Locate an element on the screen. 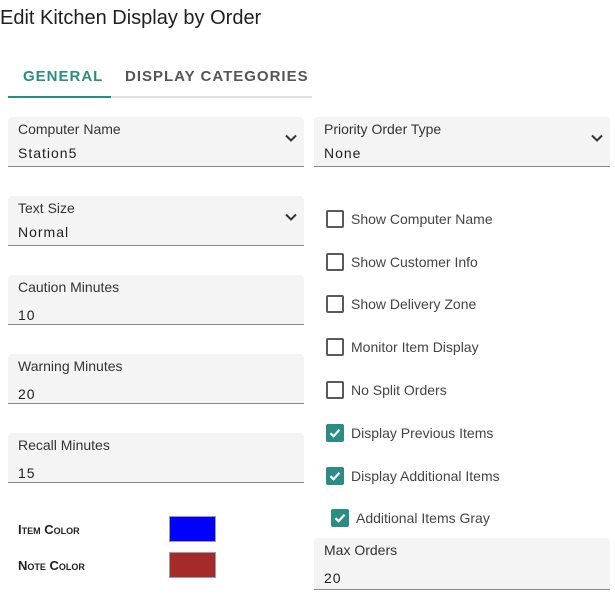 The width and height of the screenshot is (615, 594). display-previous-items-checkbox: Display Previous Items is located at coordinates (409, 433).